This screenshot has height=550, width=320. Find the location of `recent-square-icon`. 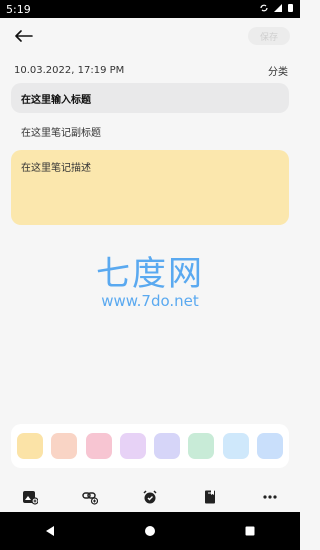

recent-square-icon is located at coordinates (250, 531).